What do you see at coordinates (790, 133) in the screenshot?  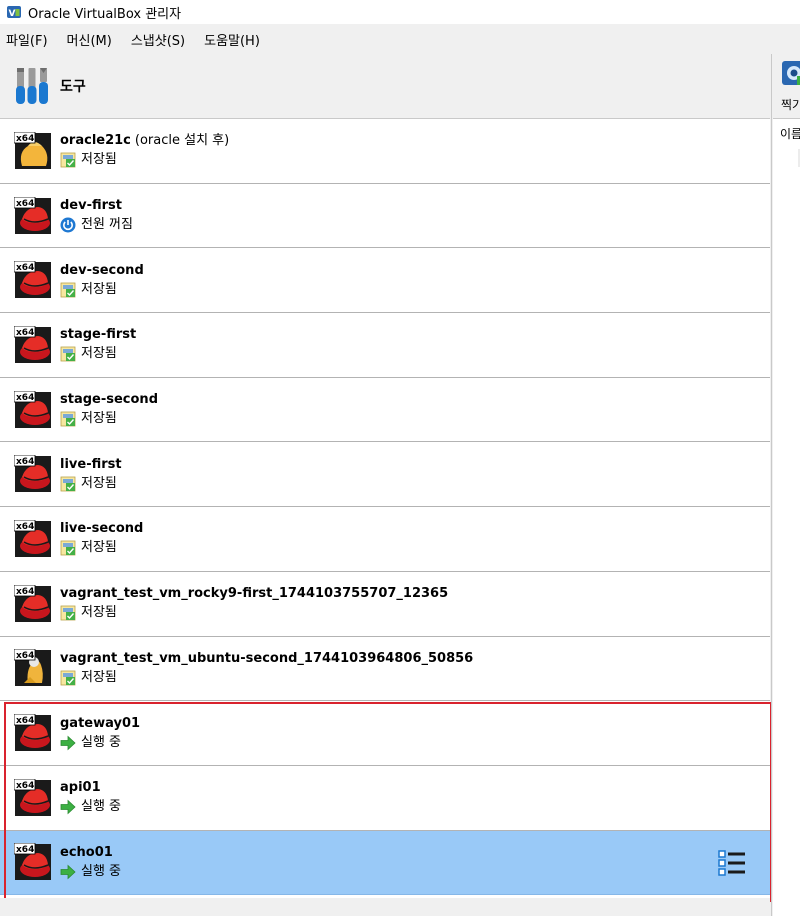 I see `name-column-header: 이름` at bounding box center [790, 133].